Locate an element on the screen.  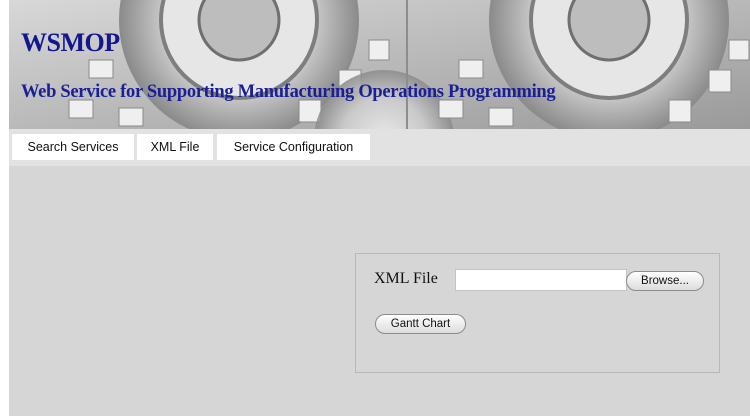
tab-xml-file: XML File is located at coordinates (175, 147).